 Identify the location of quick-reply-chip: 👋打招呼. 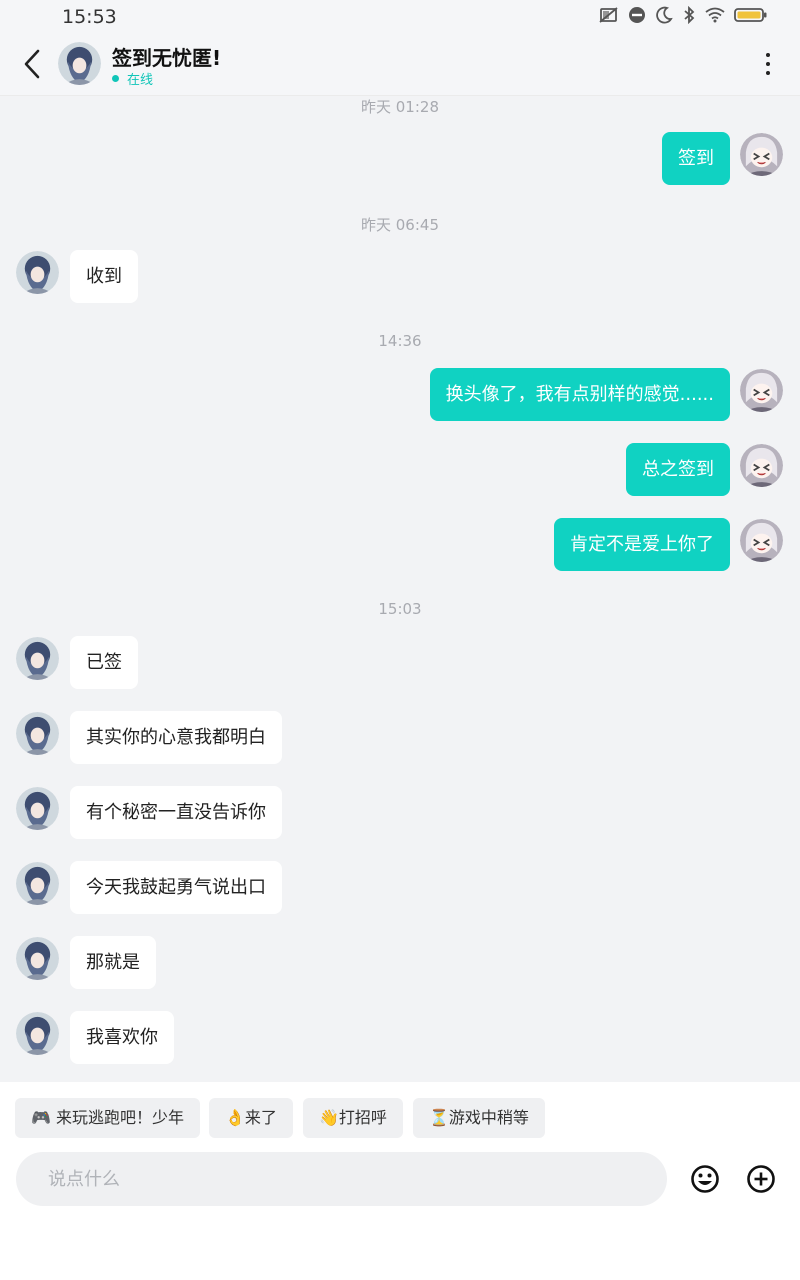
(353, 1118).